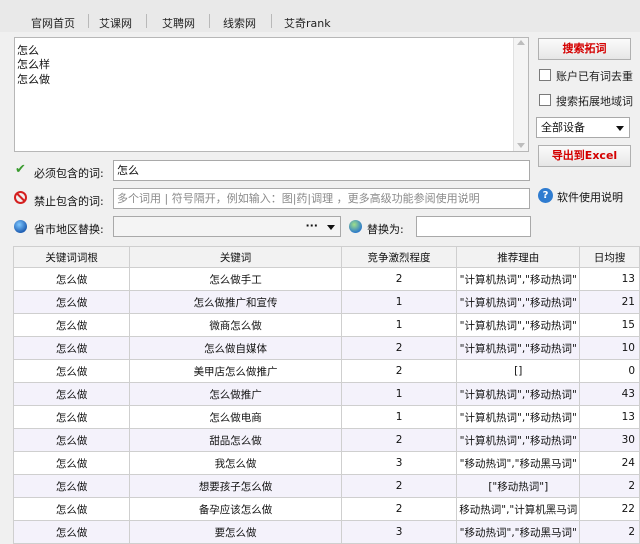  Describe the element at coordinates (584, 156) in the screenshot. I see `export-excel-button: 导出到Excel` at that location.